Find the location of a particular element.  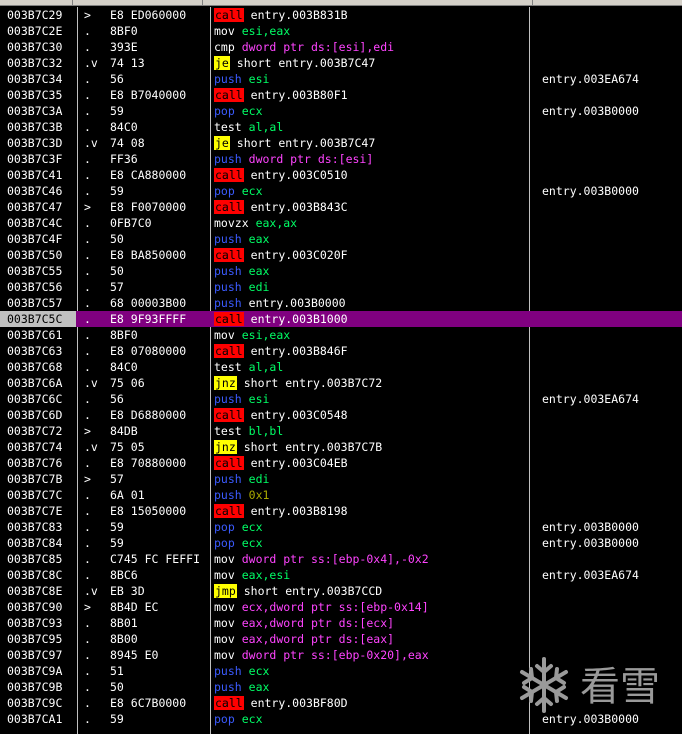

address-cell: 003B7C61 is located at coordinates (35, 335).